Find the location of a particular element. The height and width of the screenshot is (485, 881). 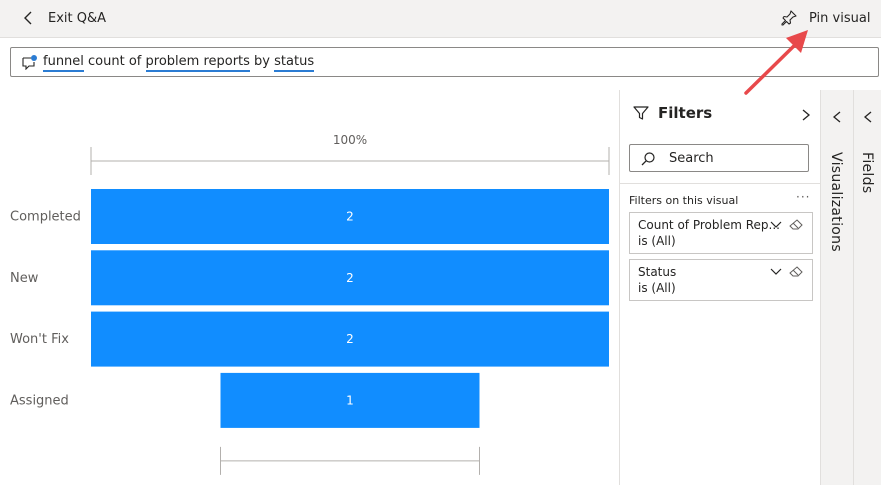

filters-search-input: Search is located at coordinates (719, 158).